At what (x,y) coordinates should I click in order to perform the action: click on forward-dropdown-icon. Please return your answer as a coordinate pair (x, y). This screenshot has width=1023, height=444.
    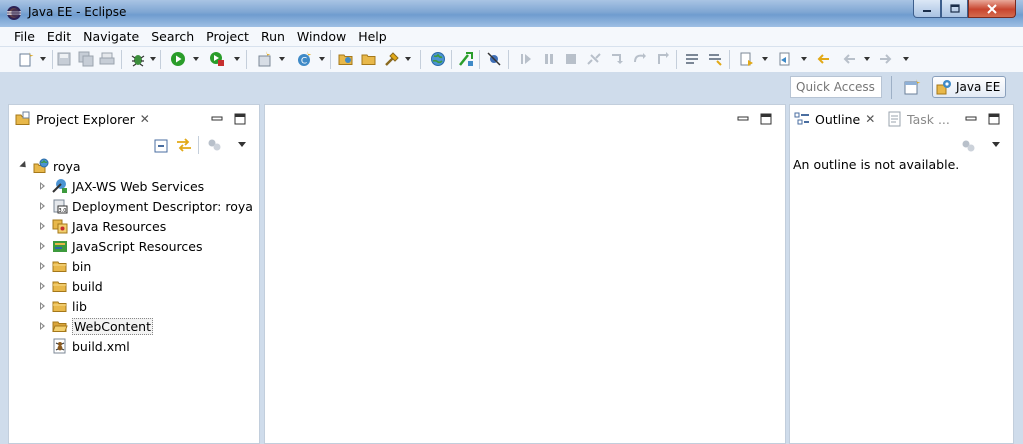
    Looking at the image, I should click on (906, 59).